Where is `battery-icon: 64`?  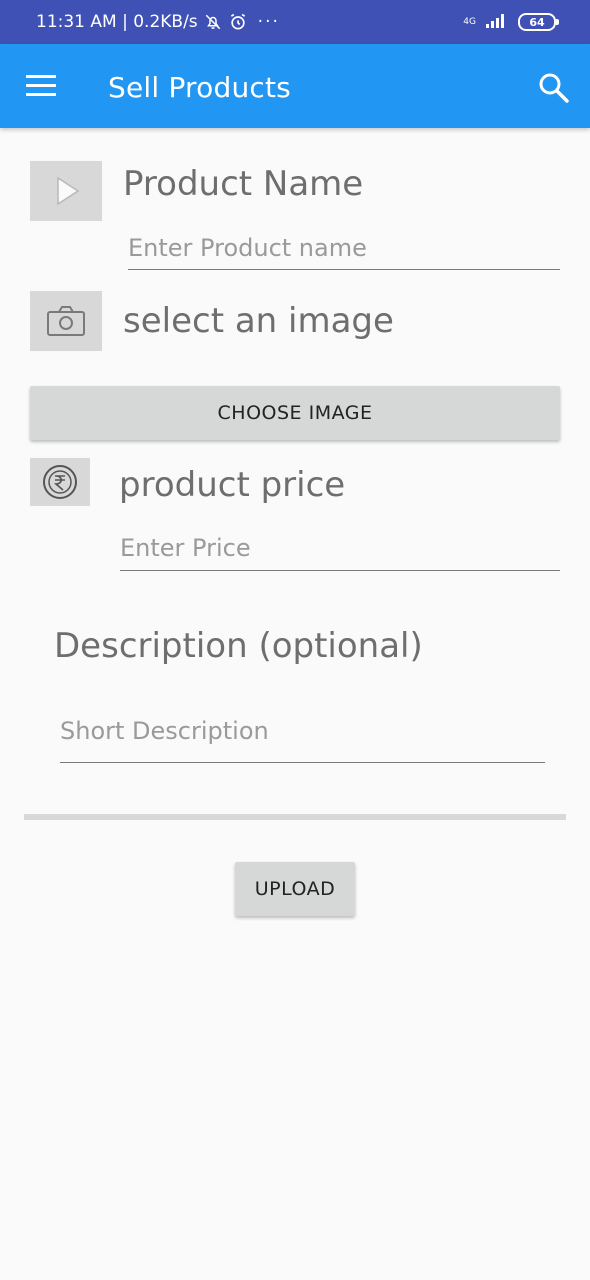 battery-icon: 64 is located at coordinates (538, 22).